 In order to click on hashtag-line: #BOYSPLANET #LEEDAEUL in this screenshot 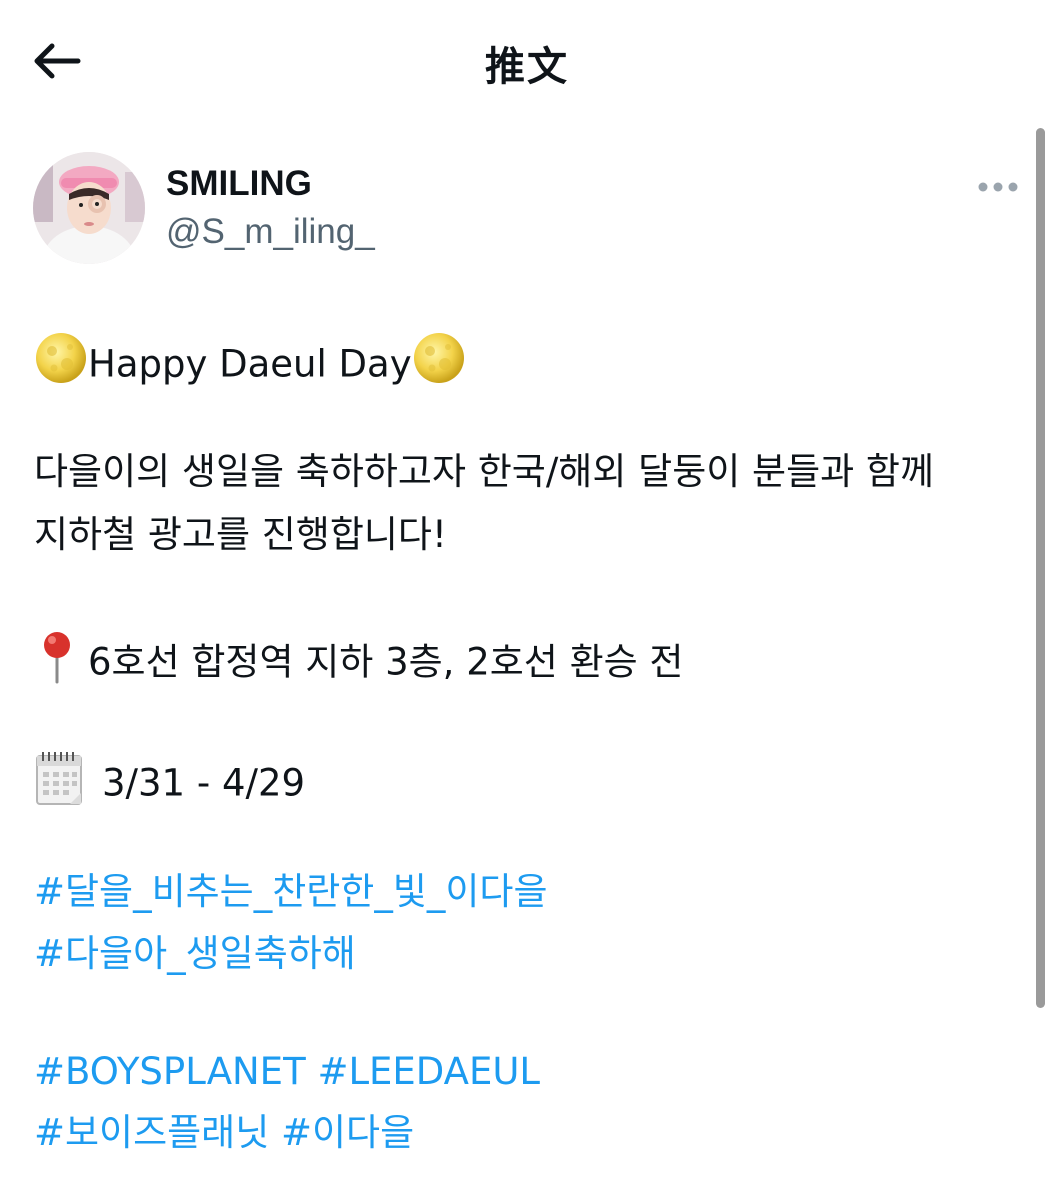, I will do `click(287, 1072)`.